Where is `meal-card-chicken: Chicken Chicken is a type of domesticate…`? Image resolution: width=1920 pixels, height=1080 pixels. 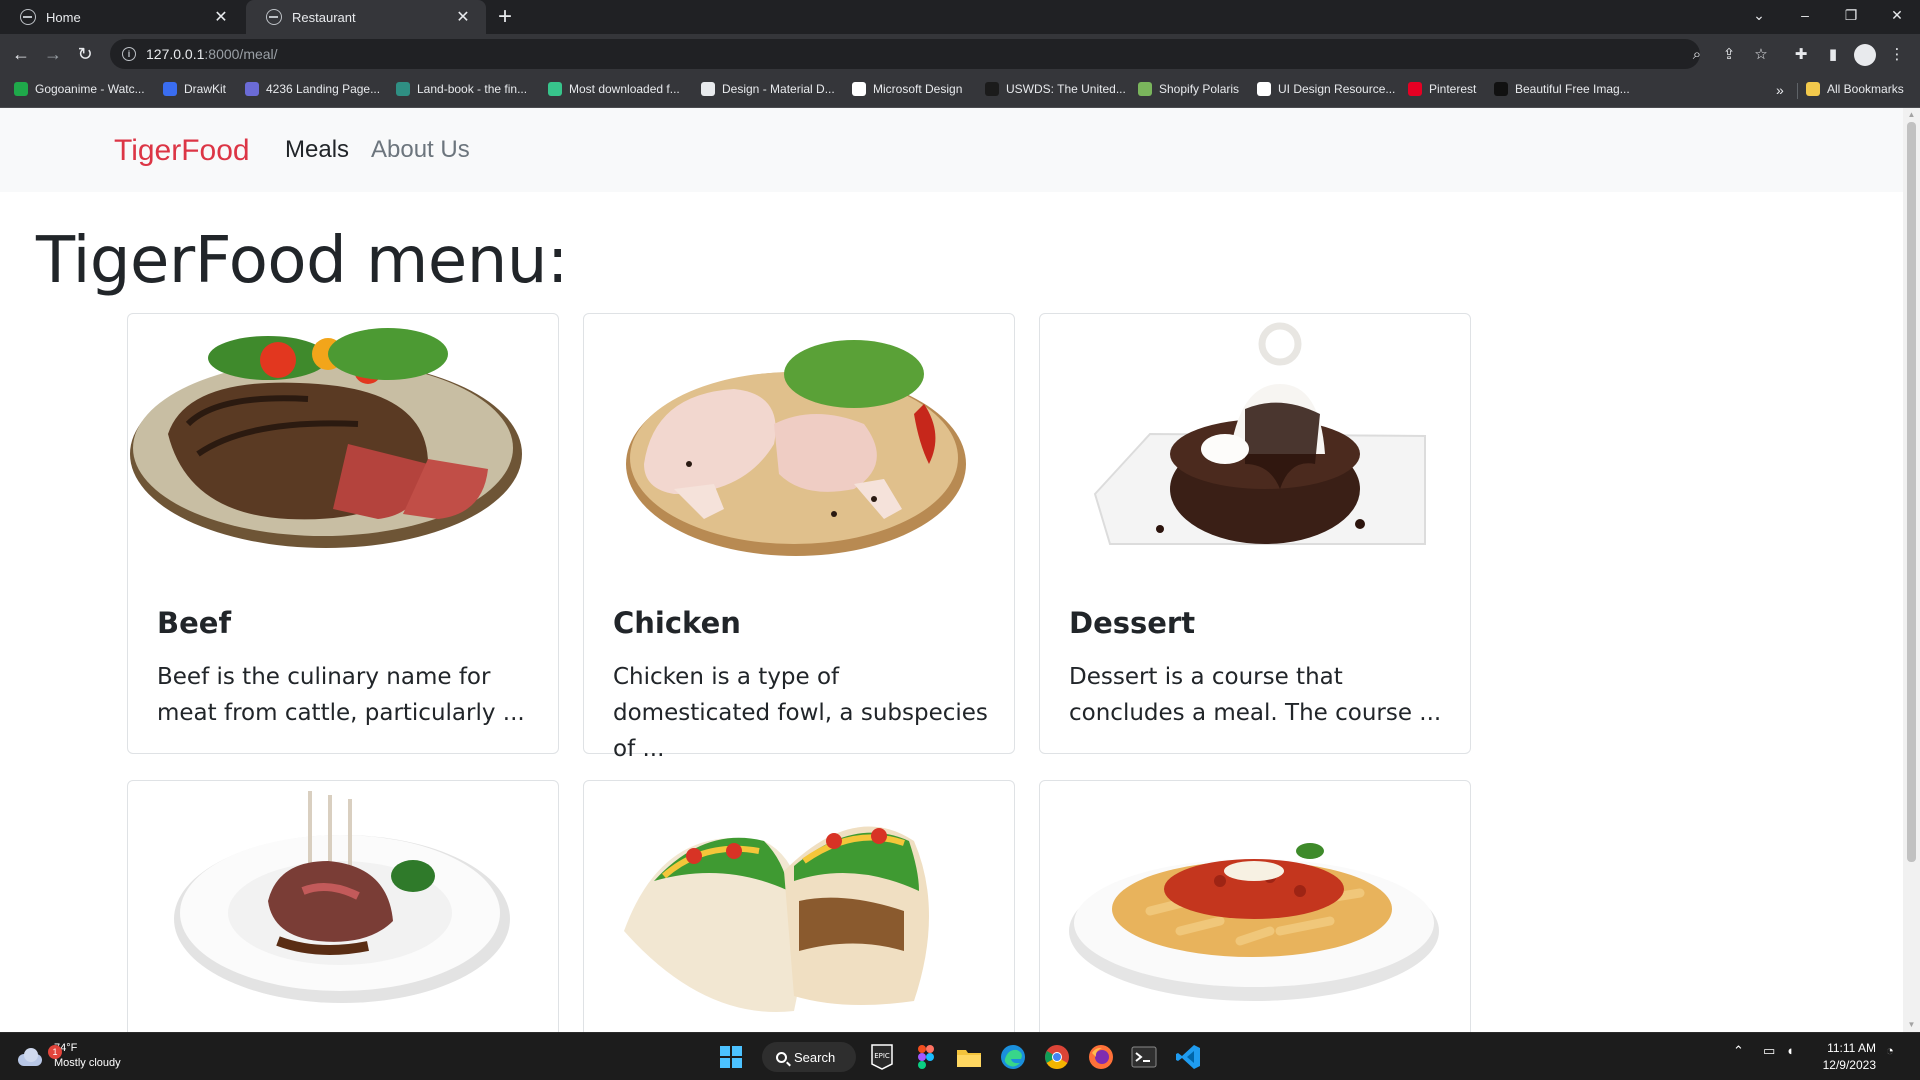 meal-card-chicken: Chicken Chicken is a type of domesticate… is located at coordinates (799, 537).